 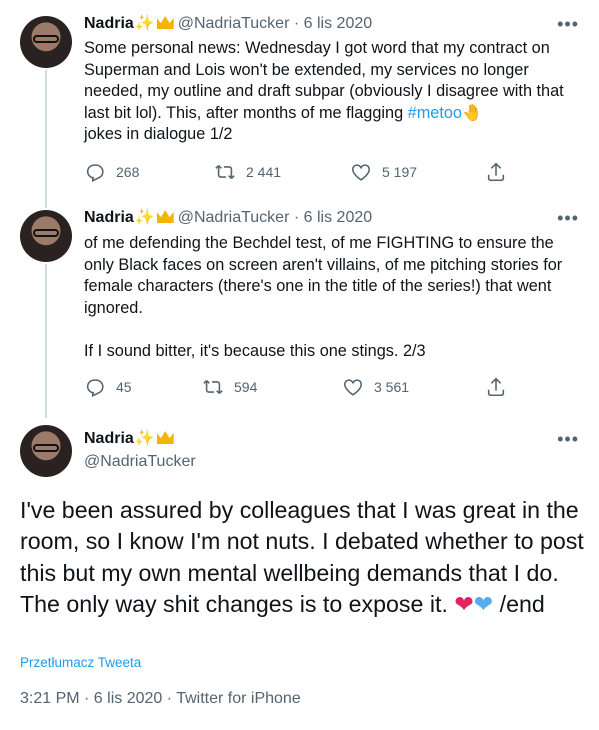 I want to click on like-count: 3 561, so click(x=392, y=387).